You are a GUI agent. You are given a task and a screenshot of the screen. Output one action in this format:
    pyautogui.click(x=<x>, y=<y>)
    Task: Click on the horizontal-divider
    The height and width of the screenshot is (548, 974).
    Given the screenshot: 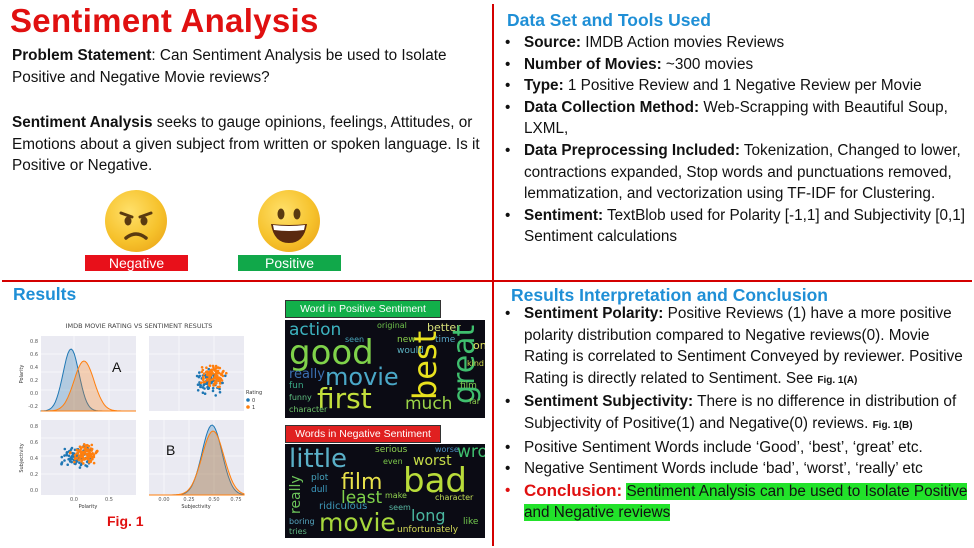 What is the action you would take?
    pyautogui.click(x=487, y=281)
    